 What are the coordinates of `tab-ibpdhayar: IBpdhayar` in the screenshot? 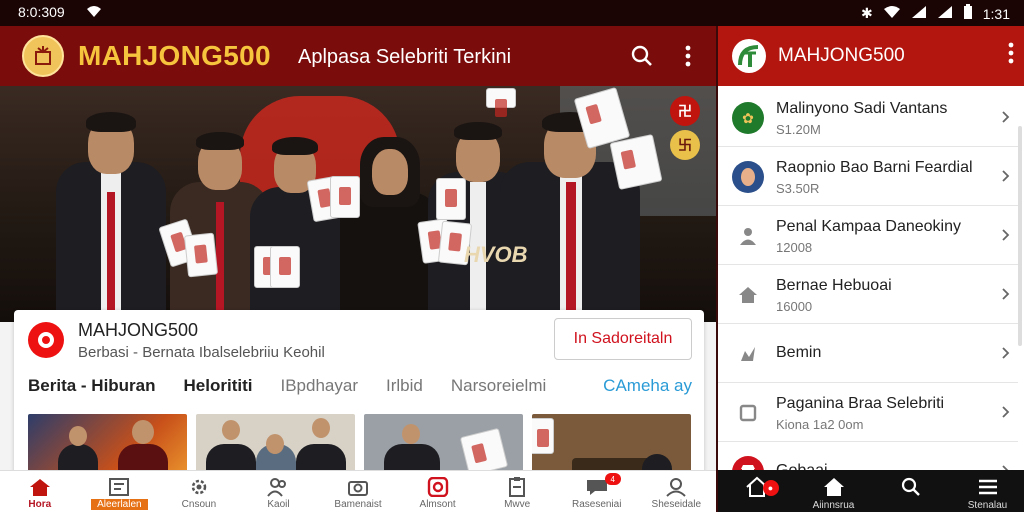 It's located at (319, 391).